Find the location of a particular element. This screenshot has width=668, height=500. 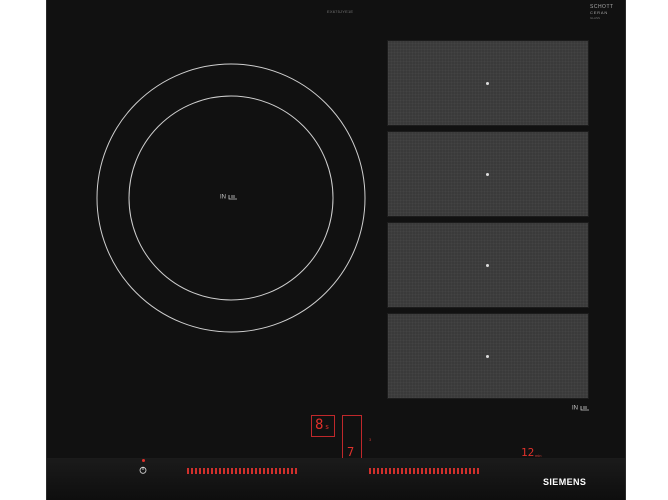

left-power-slider is located at coordinates (242, 471).